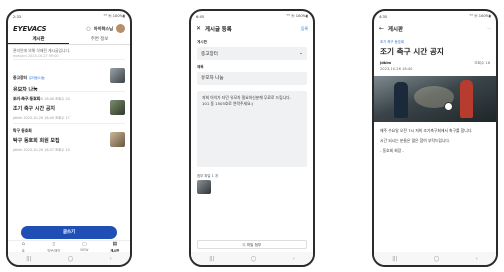  What do you see at coordinates (386, 63) in the screenshot?
I see `post-author: jdkim` at bounding box center [386, 63].